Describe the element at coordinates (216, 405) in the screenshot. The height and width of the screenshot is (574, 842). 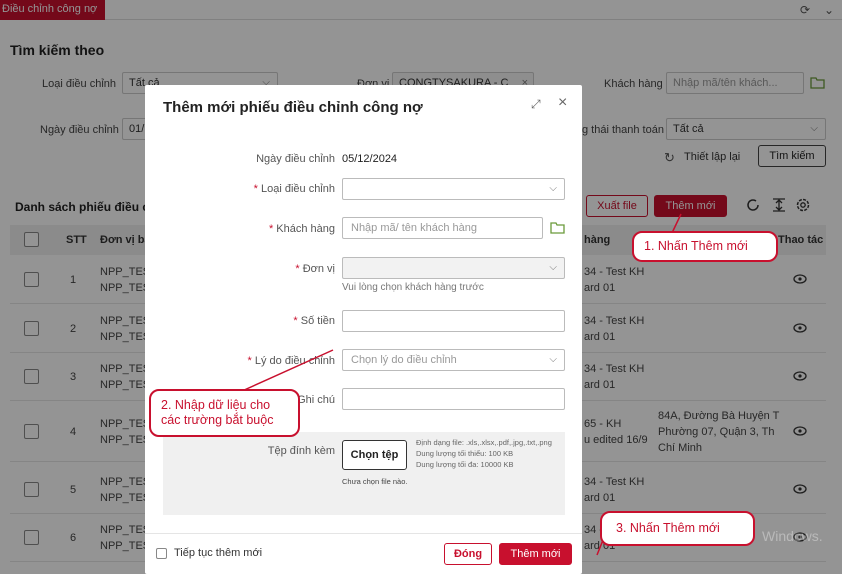
I see `callout-step-2-line1: 2. Nhập dữ liệu cho` at that location.